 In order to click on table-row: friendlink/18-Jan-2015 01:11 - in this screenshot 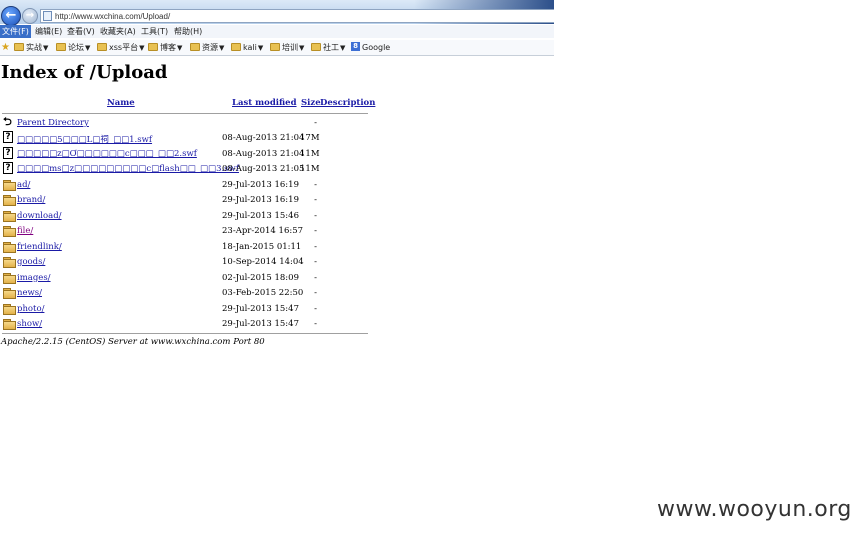, I will do `click(184, 247)`.